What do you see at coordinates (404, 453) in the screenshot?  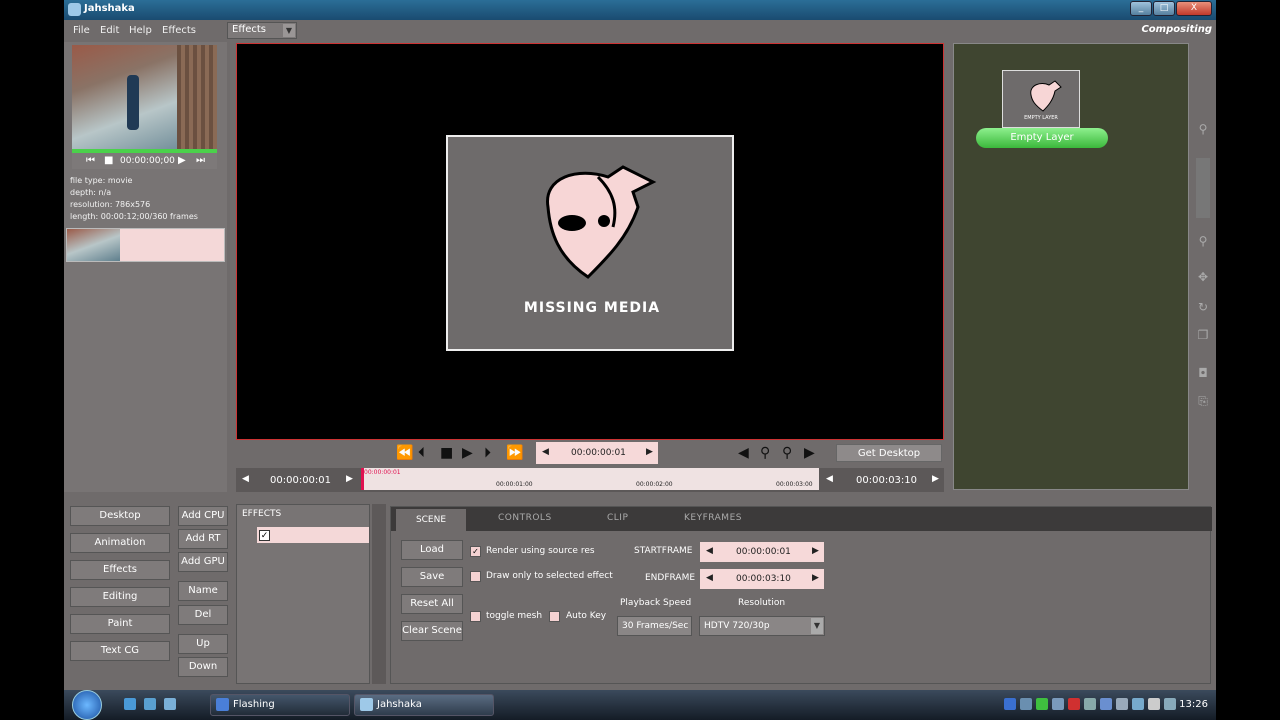 I see `rewind-fast-icon: ⏪` at bounding box center [404, 453].